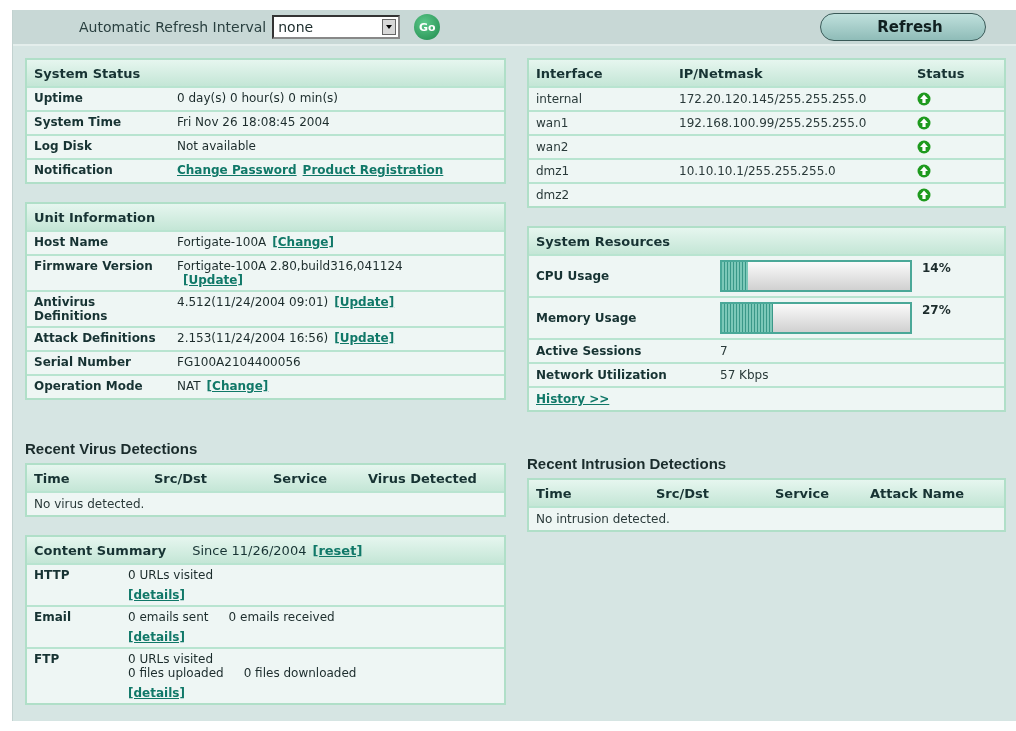 This screenshot has height=731, width=1016. Describe the element at coordinates (89, 386) in the screenshot. I see `field-label: Operation Mode` at that location.